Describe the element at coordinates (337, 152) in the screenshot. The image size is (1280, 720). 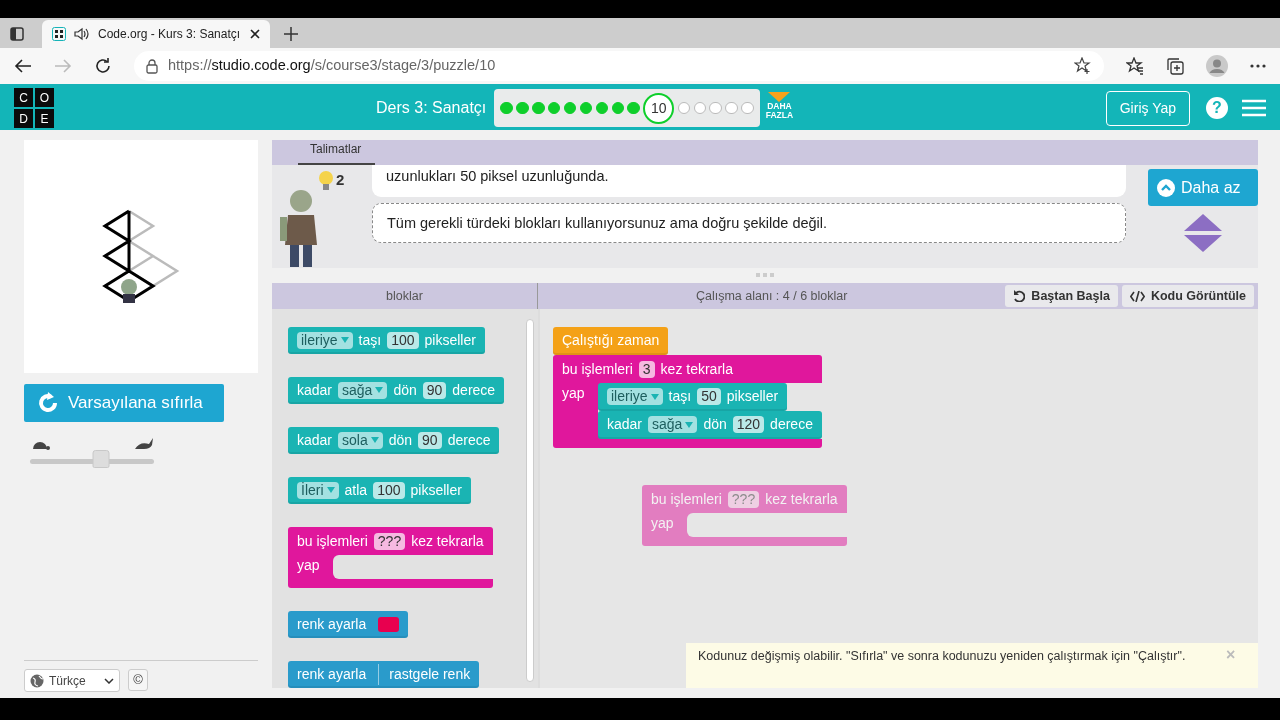
I see `instructions-tab: Talimatlar` at that location.